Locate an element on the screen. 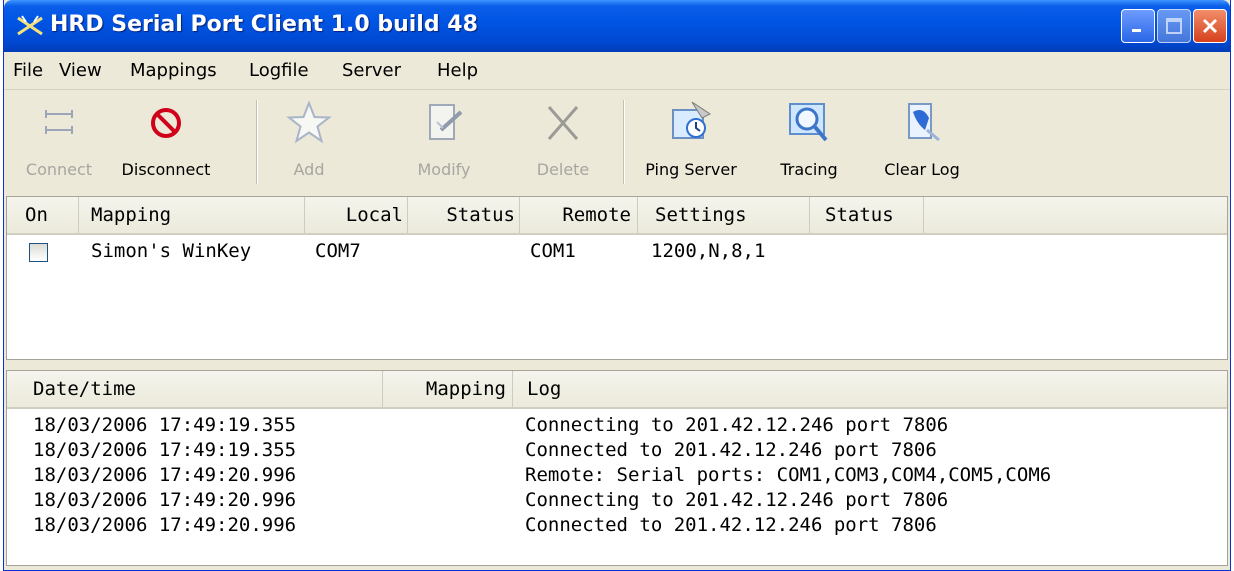 The width and height of the screenshot is (1234, 571). modify-label: Modify is located at coordinates (444, 169).